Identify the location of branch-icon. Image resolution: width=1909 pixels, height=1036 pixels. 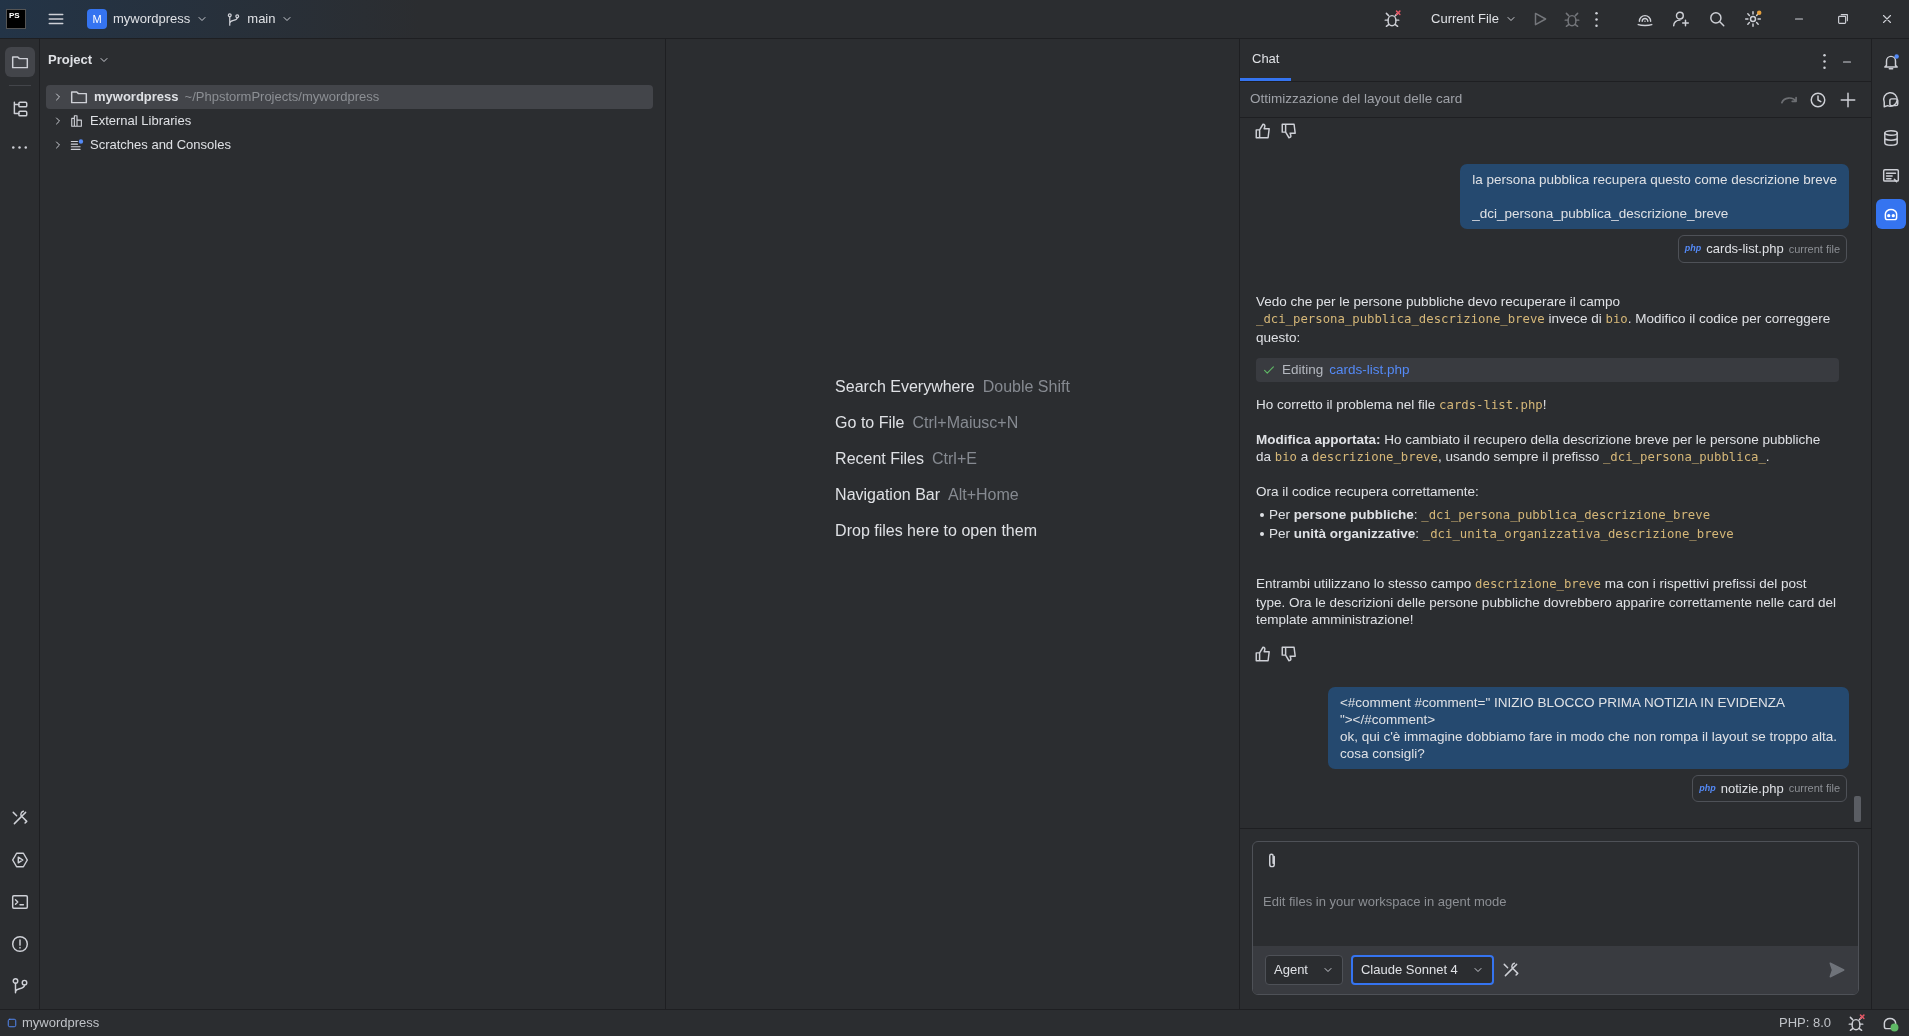
(234, 19).